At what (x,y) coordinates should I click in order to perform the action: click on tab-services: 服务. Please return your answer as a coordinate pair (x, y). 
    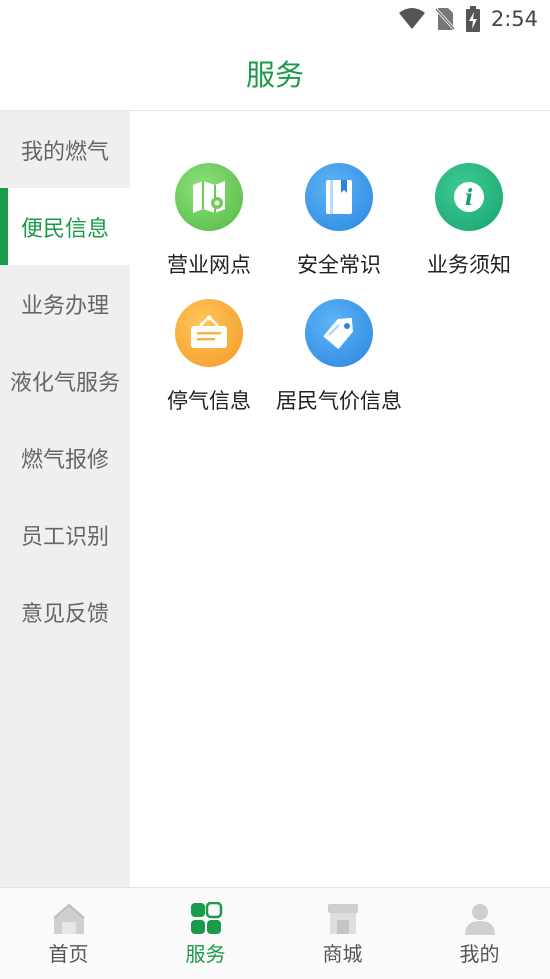
    Looking at the image, I should click on (205, 933).